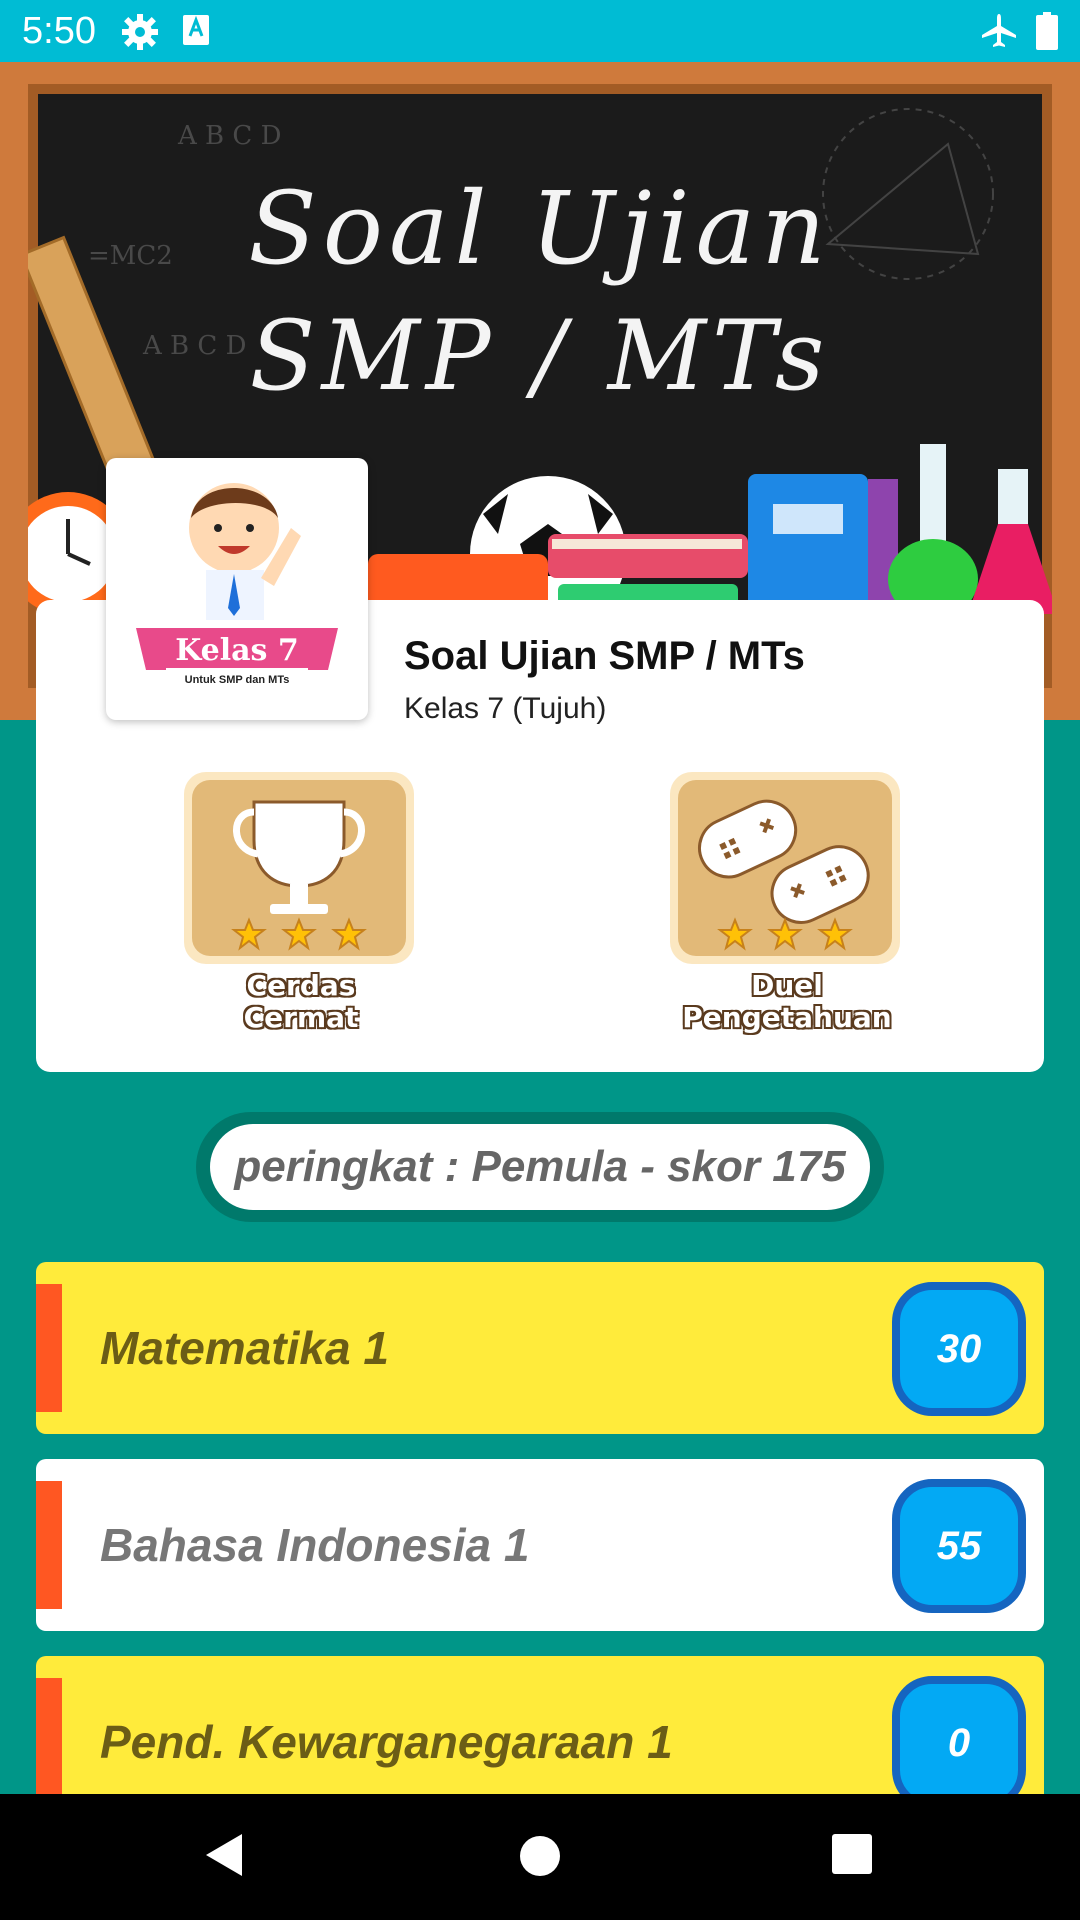 The image size is (1080, 1920). I want to click on subject-count-badge: 55, so click(959, 1546).